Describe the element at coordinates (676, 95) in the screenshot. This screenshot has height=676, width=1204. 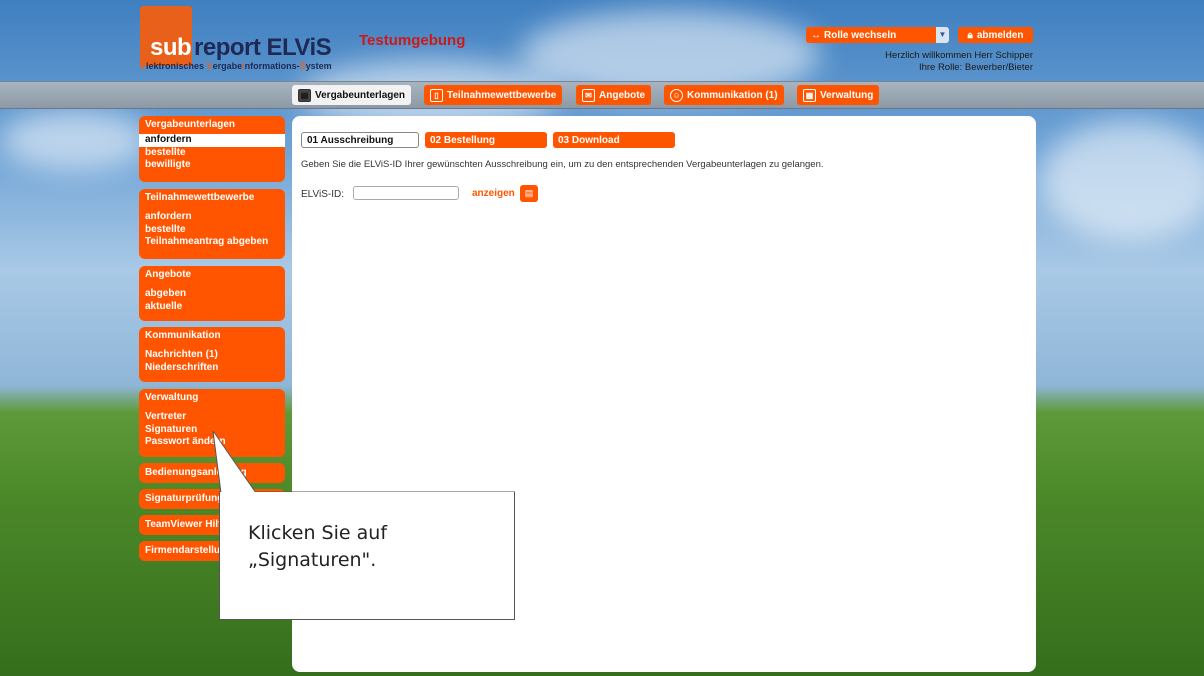
I see `chat-icon: ☺` at that location.